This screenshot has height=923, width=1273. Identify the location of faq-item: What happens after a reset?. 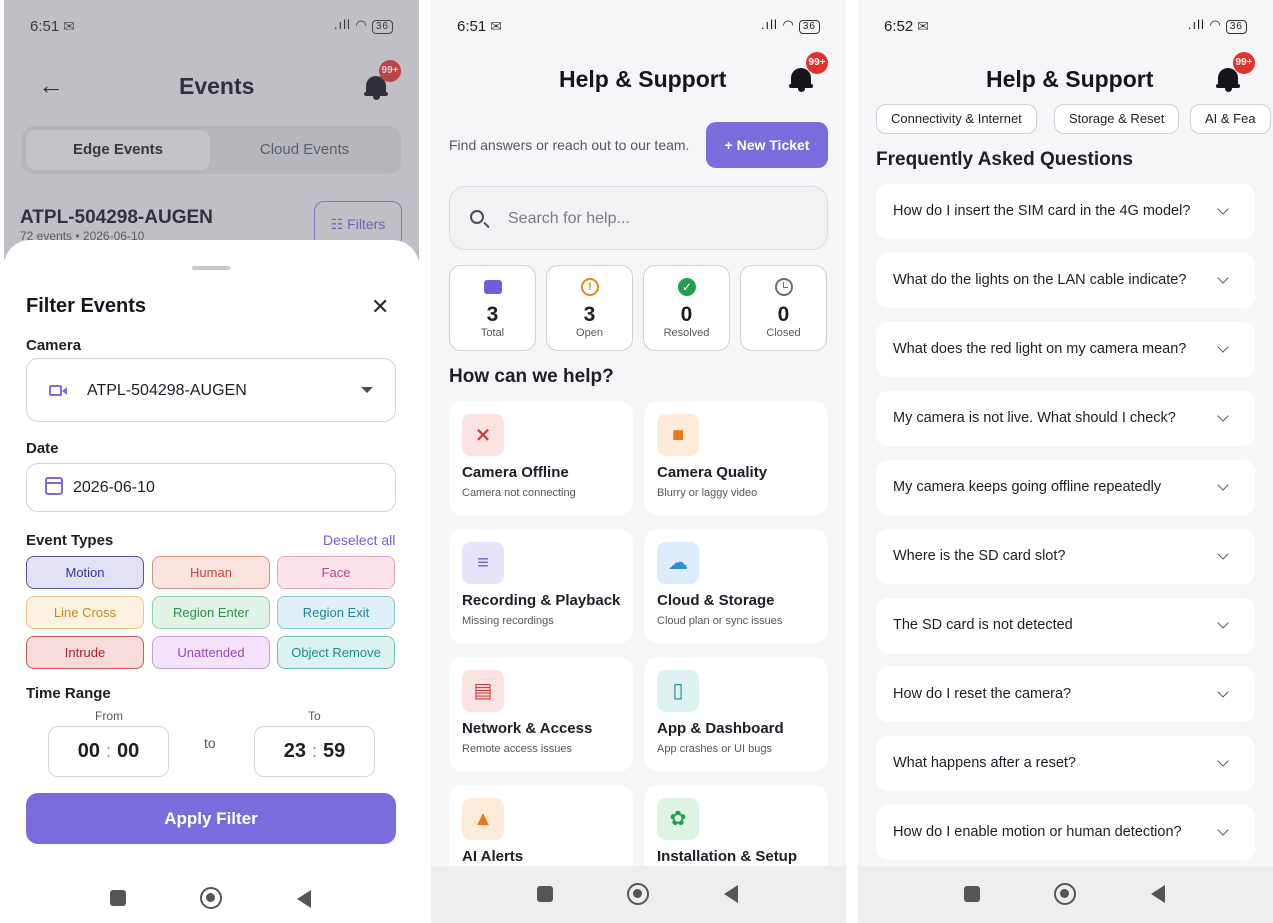
(1065, 763).